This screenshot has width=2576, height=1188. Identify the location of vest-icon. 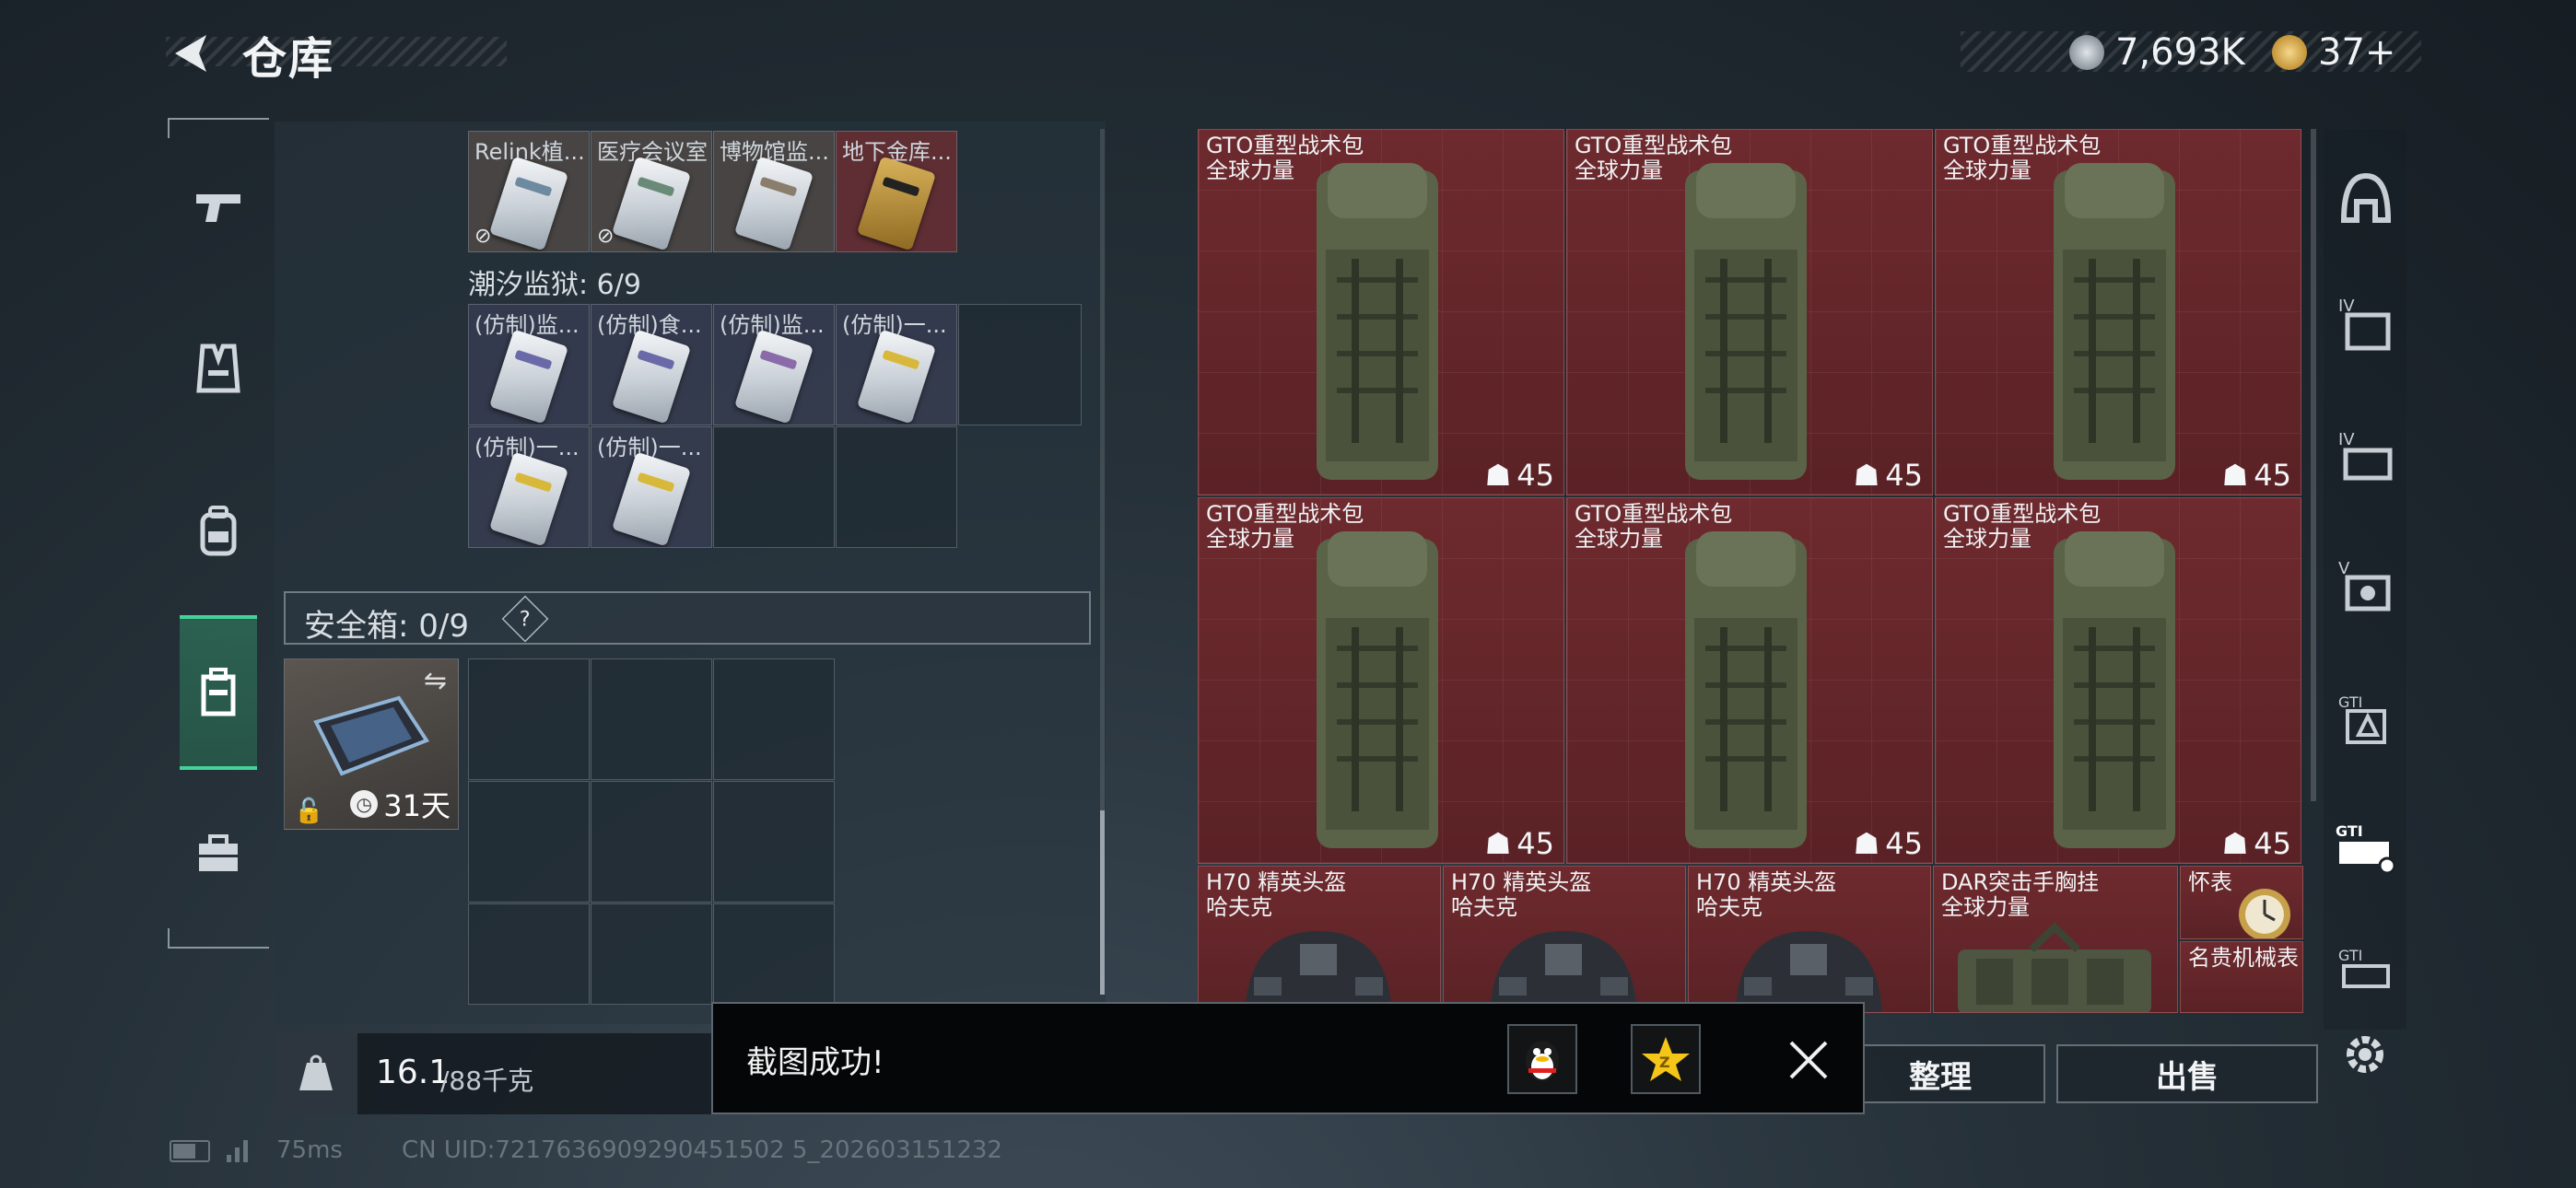
(218, 369).